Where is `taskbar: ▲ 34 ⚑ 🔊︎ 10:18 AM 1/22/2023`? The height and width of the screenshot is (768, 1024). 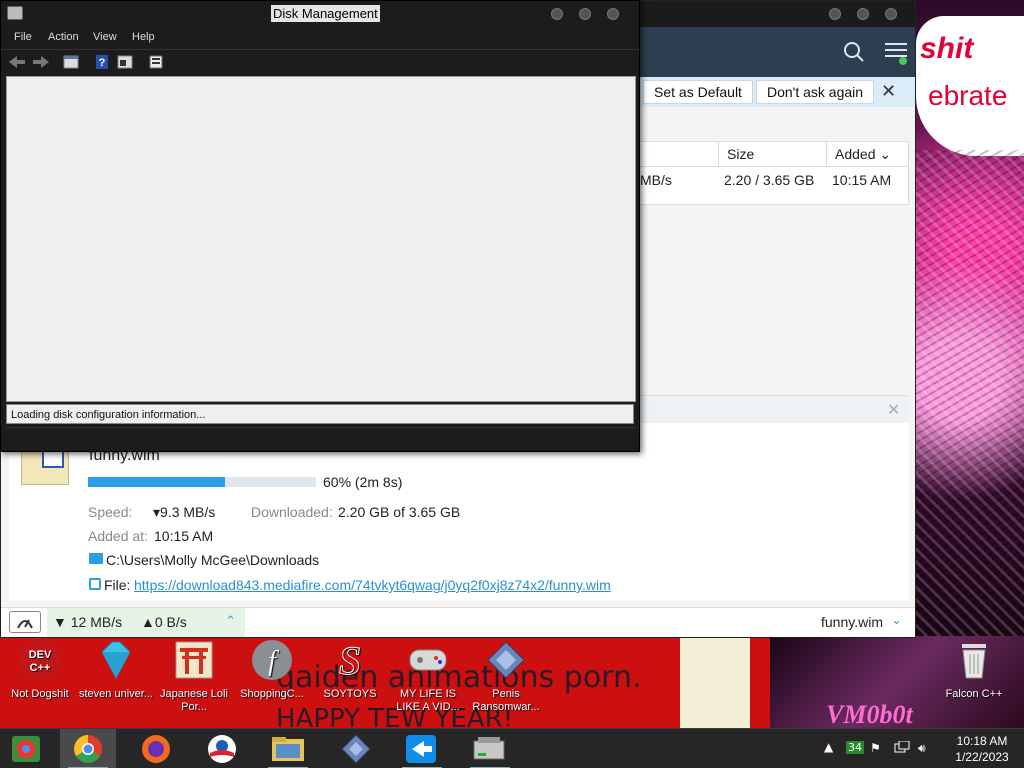 taskbar: ▲ 34 ⚑ 🔊︎ 10:18 AM 1/22/2023 is located at coordinates (512, 748).